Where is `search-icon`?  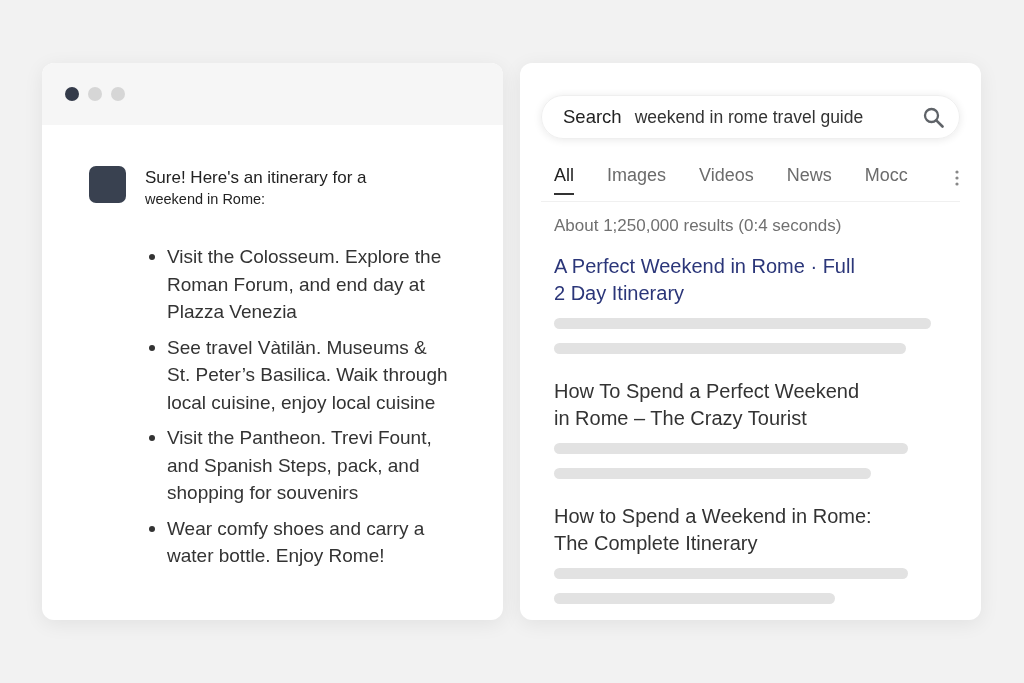 search-icon is located at coordinates (933, 117).